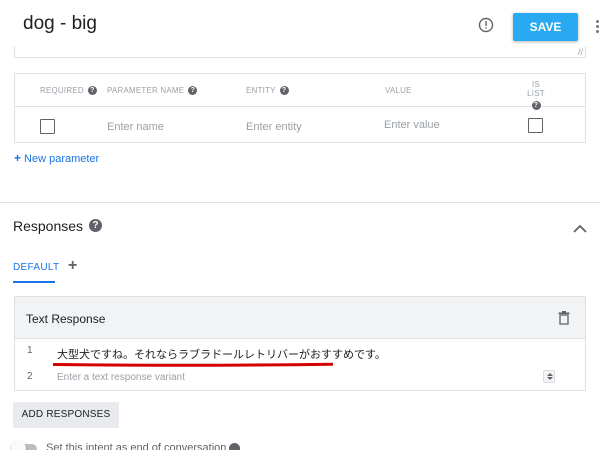 This screenshot has width=600, height=450. I want to click on column-parameter-name: PARAMETER NAME?, so click(152, 91).